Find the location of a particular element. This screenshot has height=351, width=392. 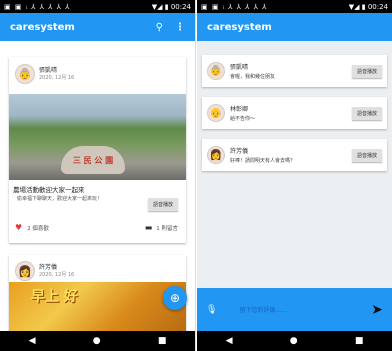

plus-icon: ⊕ is located at coordinates (175, 298).